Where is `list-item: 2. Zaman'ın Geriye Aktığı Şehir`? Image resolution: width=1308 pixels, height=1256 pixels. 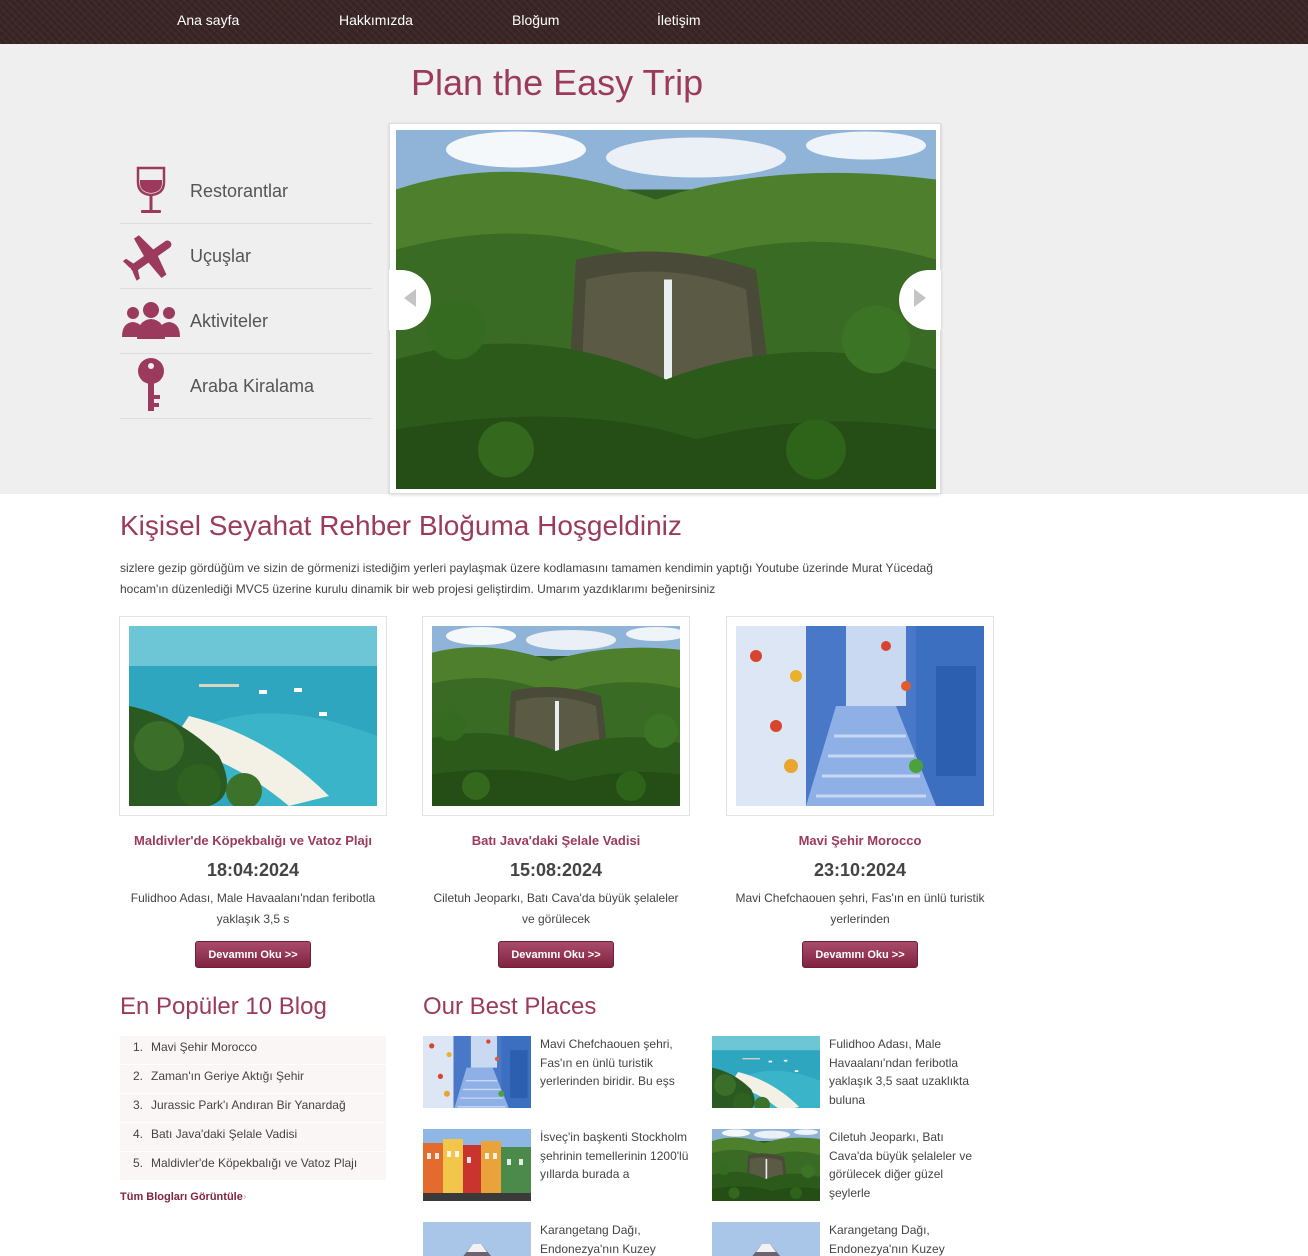 list-item: 2. Zaman'ın Geriye Aktığı Şehir is located at coordinates (253, 1079).